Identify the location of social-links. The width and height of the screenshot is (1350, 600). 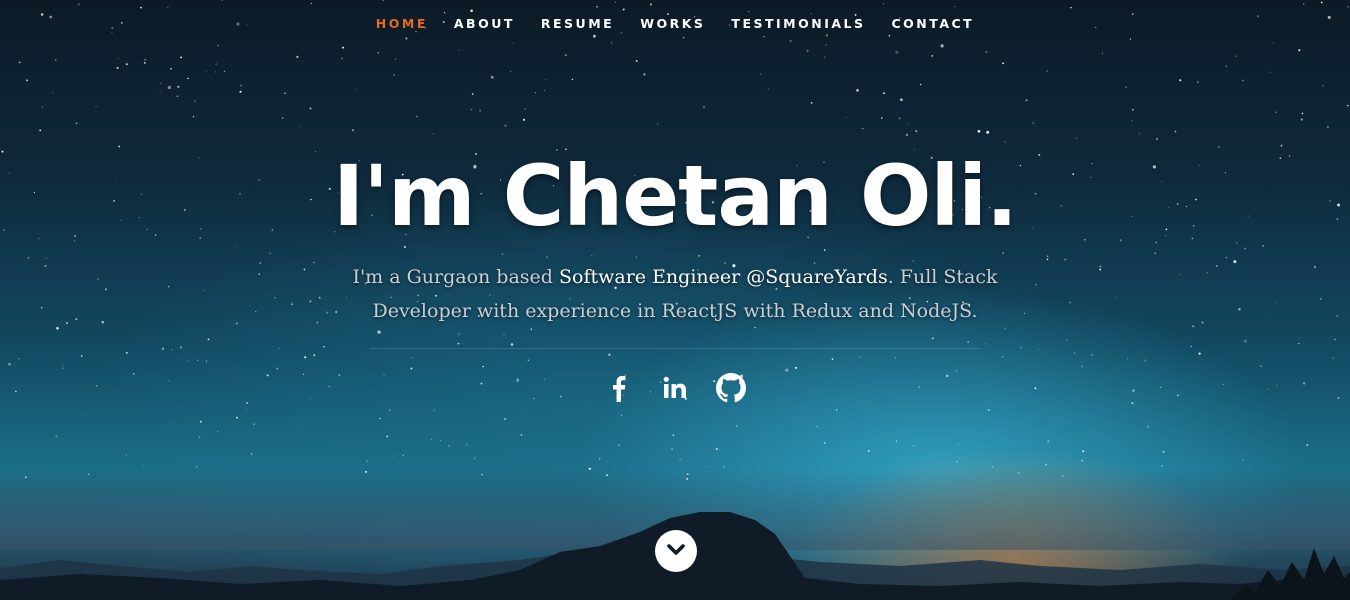
(675, 388).